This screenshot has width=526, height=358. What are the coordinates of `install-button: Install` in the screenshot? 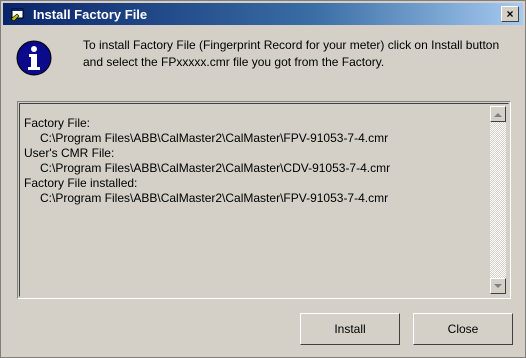 It's located at (350, 329).